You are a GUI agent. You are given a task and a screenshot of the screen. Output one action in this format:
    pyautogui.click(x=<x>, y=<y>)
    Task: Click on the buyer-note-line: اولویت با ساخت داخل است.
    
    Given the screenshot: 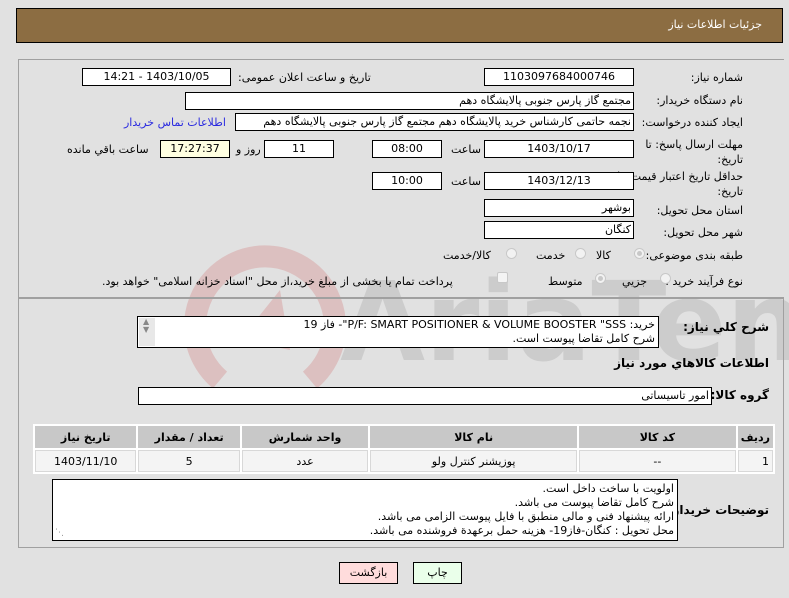 What is the action you would take?
    pyautogui.click(x=608, y=488)
    